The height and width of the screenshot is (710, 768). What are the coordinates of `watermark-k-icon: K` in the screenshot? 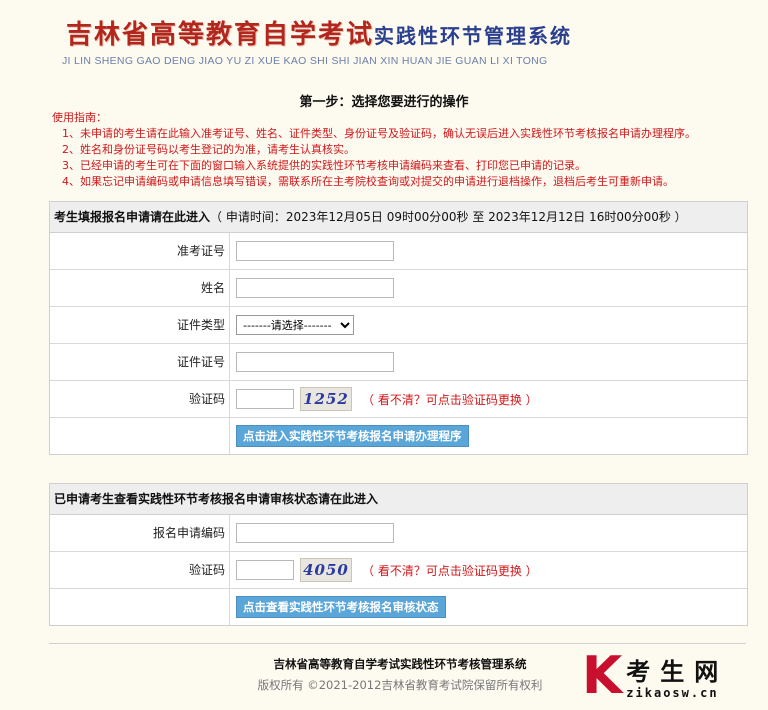 It's located at (602, 676).